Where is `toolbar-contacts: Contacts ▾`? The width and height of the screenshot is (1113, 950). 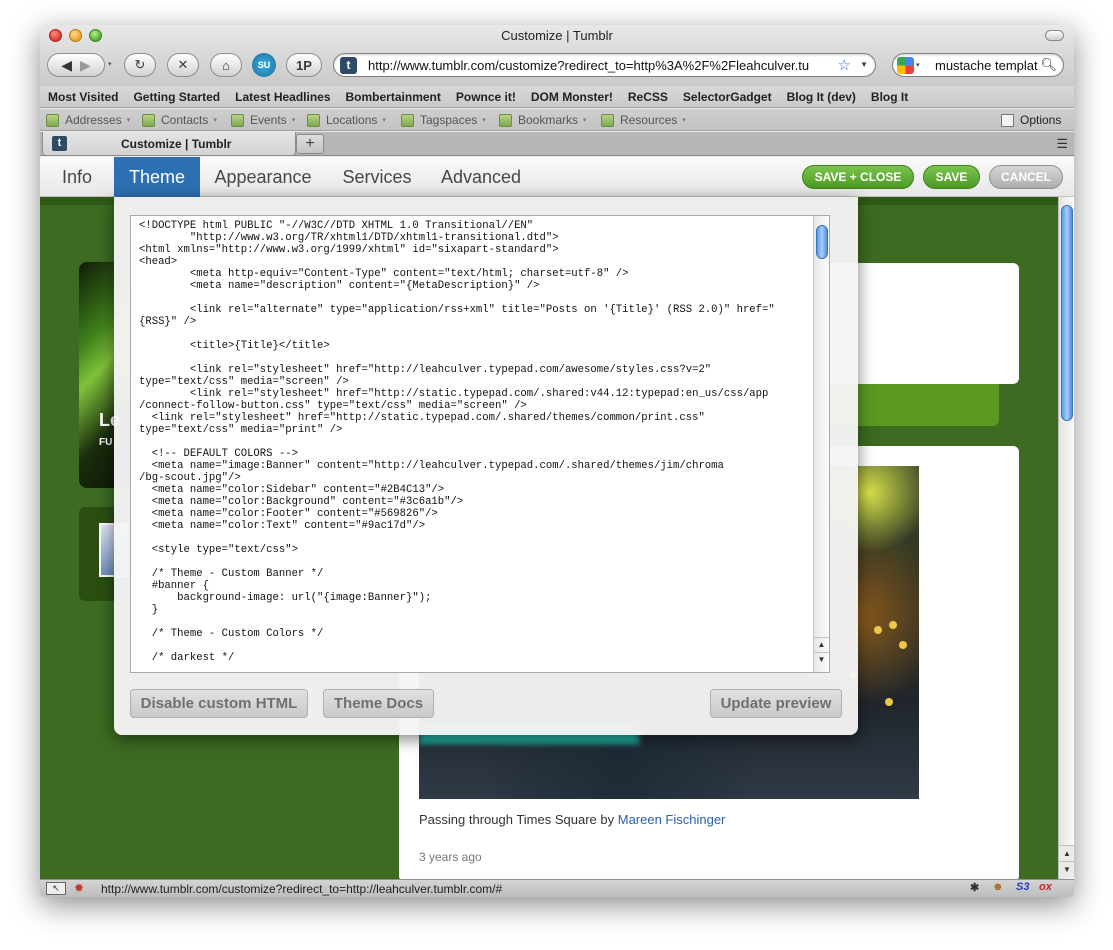 toolbar-contacts: Contacts ▾ is located at coordinates (179, 120).